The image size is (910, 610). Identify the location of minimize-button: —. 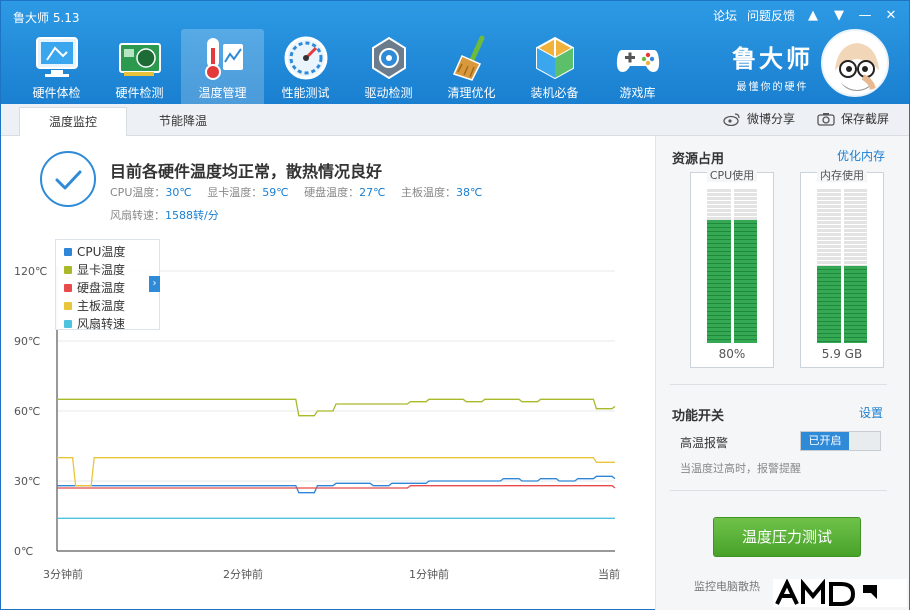
(865, 15).